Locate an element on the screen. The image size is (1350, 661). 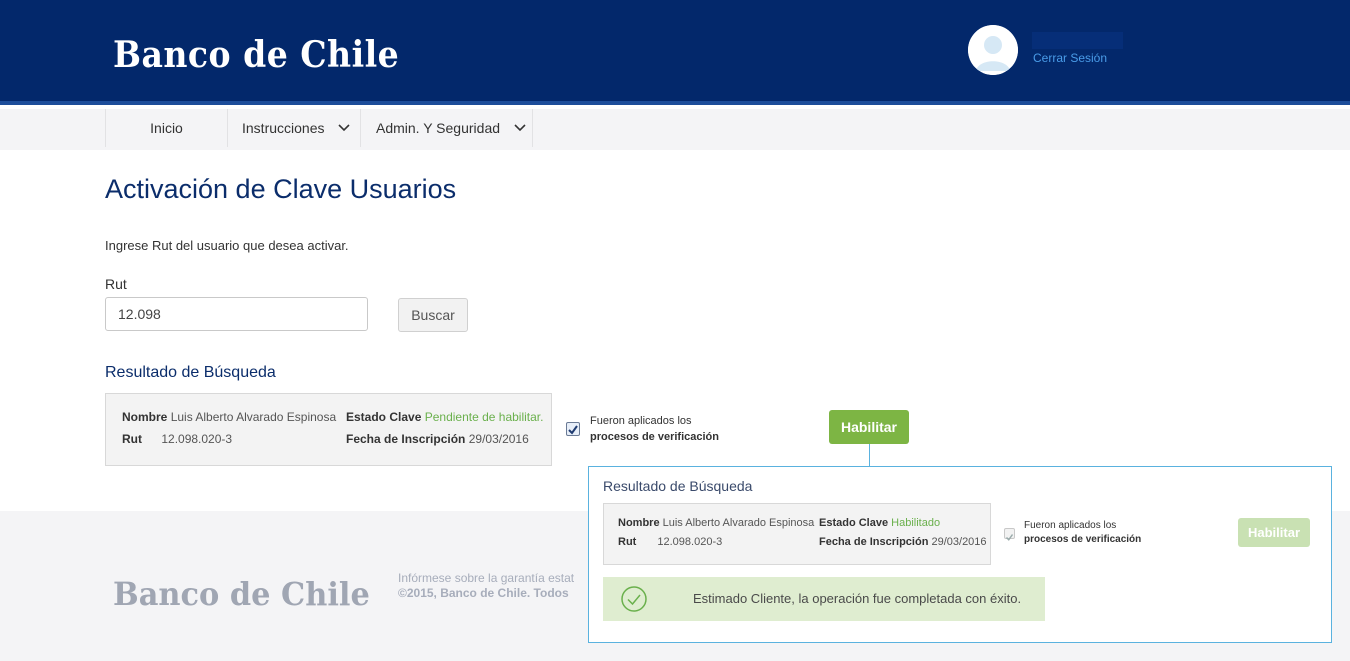
popup-nombre-label: Nombre is located at coordinates (639, 523).